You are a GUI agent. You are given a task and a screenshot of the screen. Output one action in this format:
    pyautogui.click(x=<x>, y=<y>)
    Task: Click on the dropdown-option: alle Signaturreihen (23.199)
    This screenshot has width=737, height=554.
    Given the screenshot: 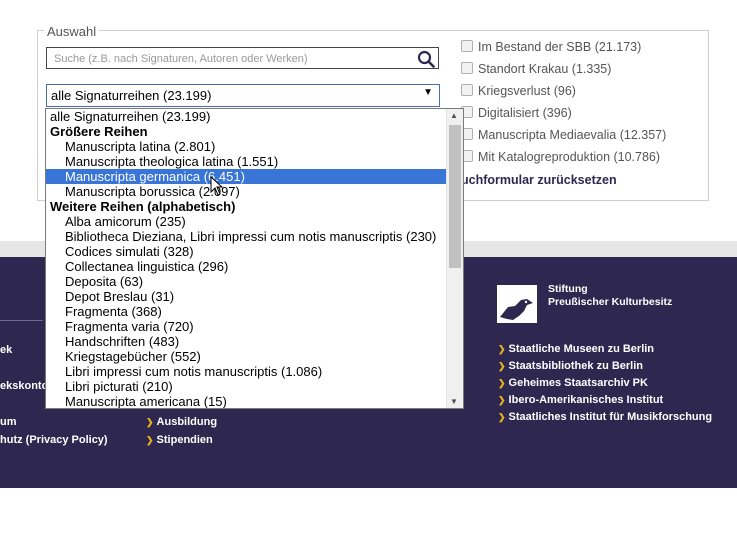 What is the action you would take?
    pyautogui.click(x=247, y=116)
    